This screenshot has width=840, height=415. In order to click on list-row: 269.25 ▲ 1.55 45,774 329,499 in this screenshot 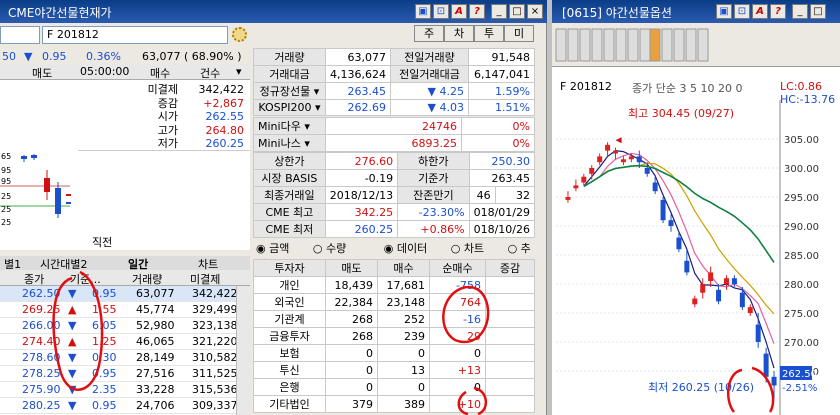, I will do `click(125, 310)`.